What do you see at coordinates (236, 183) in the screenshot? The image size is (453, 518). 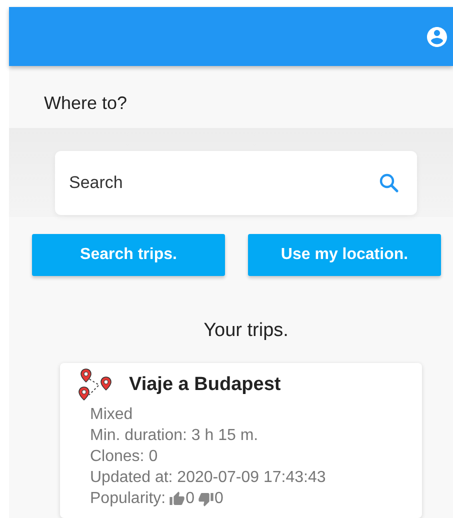 I see `search-field: Search` at bounding box center [236, 183].